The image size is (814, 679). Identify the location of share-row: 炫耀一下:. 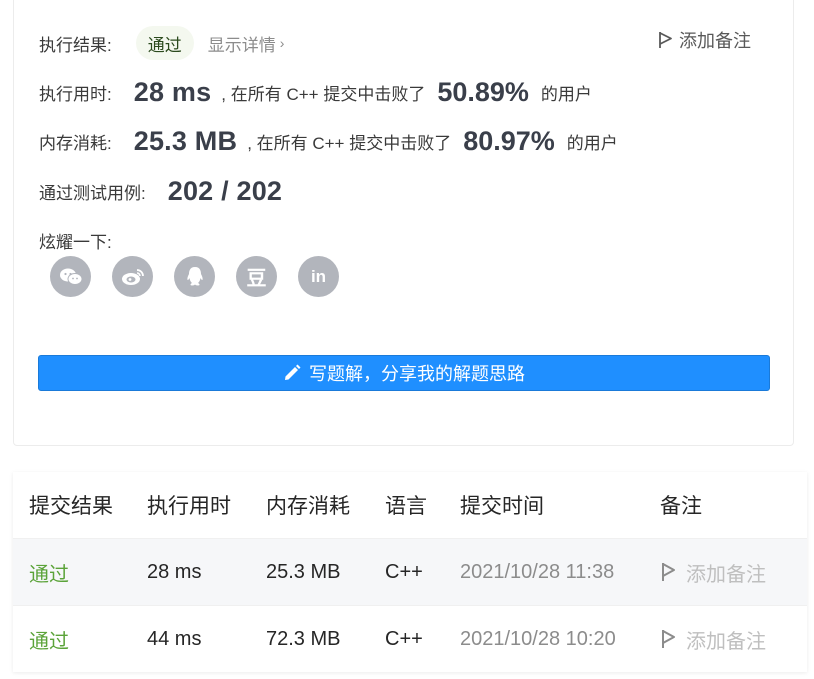
(75, 240).